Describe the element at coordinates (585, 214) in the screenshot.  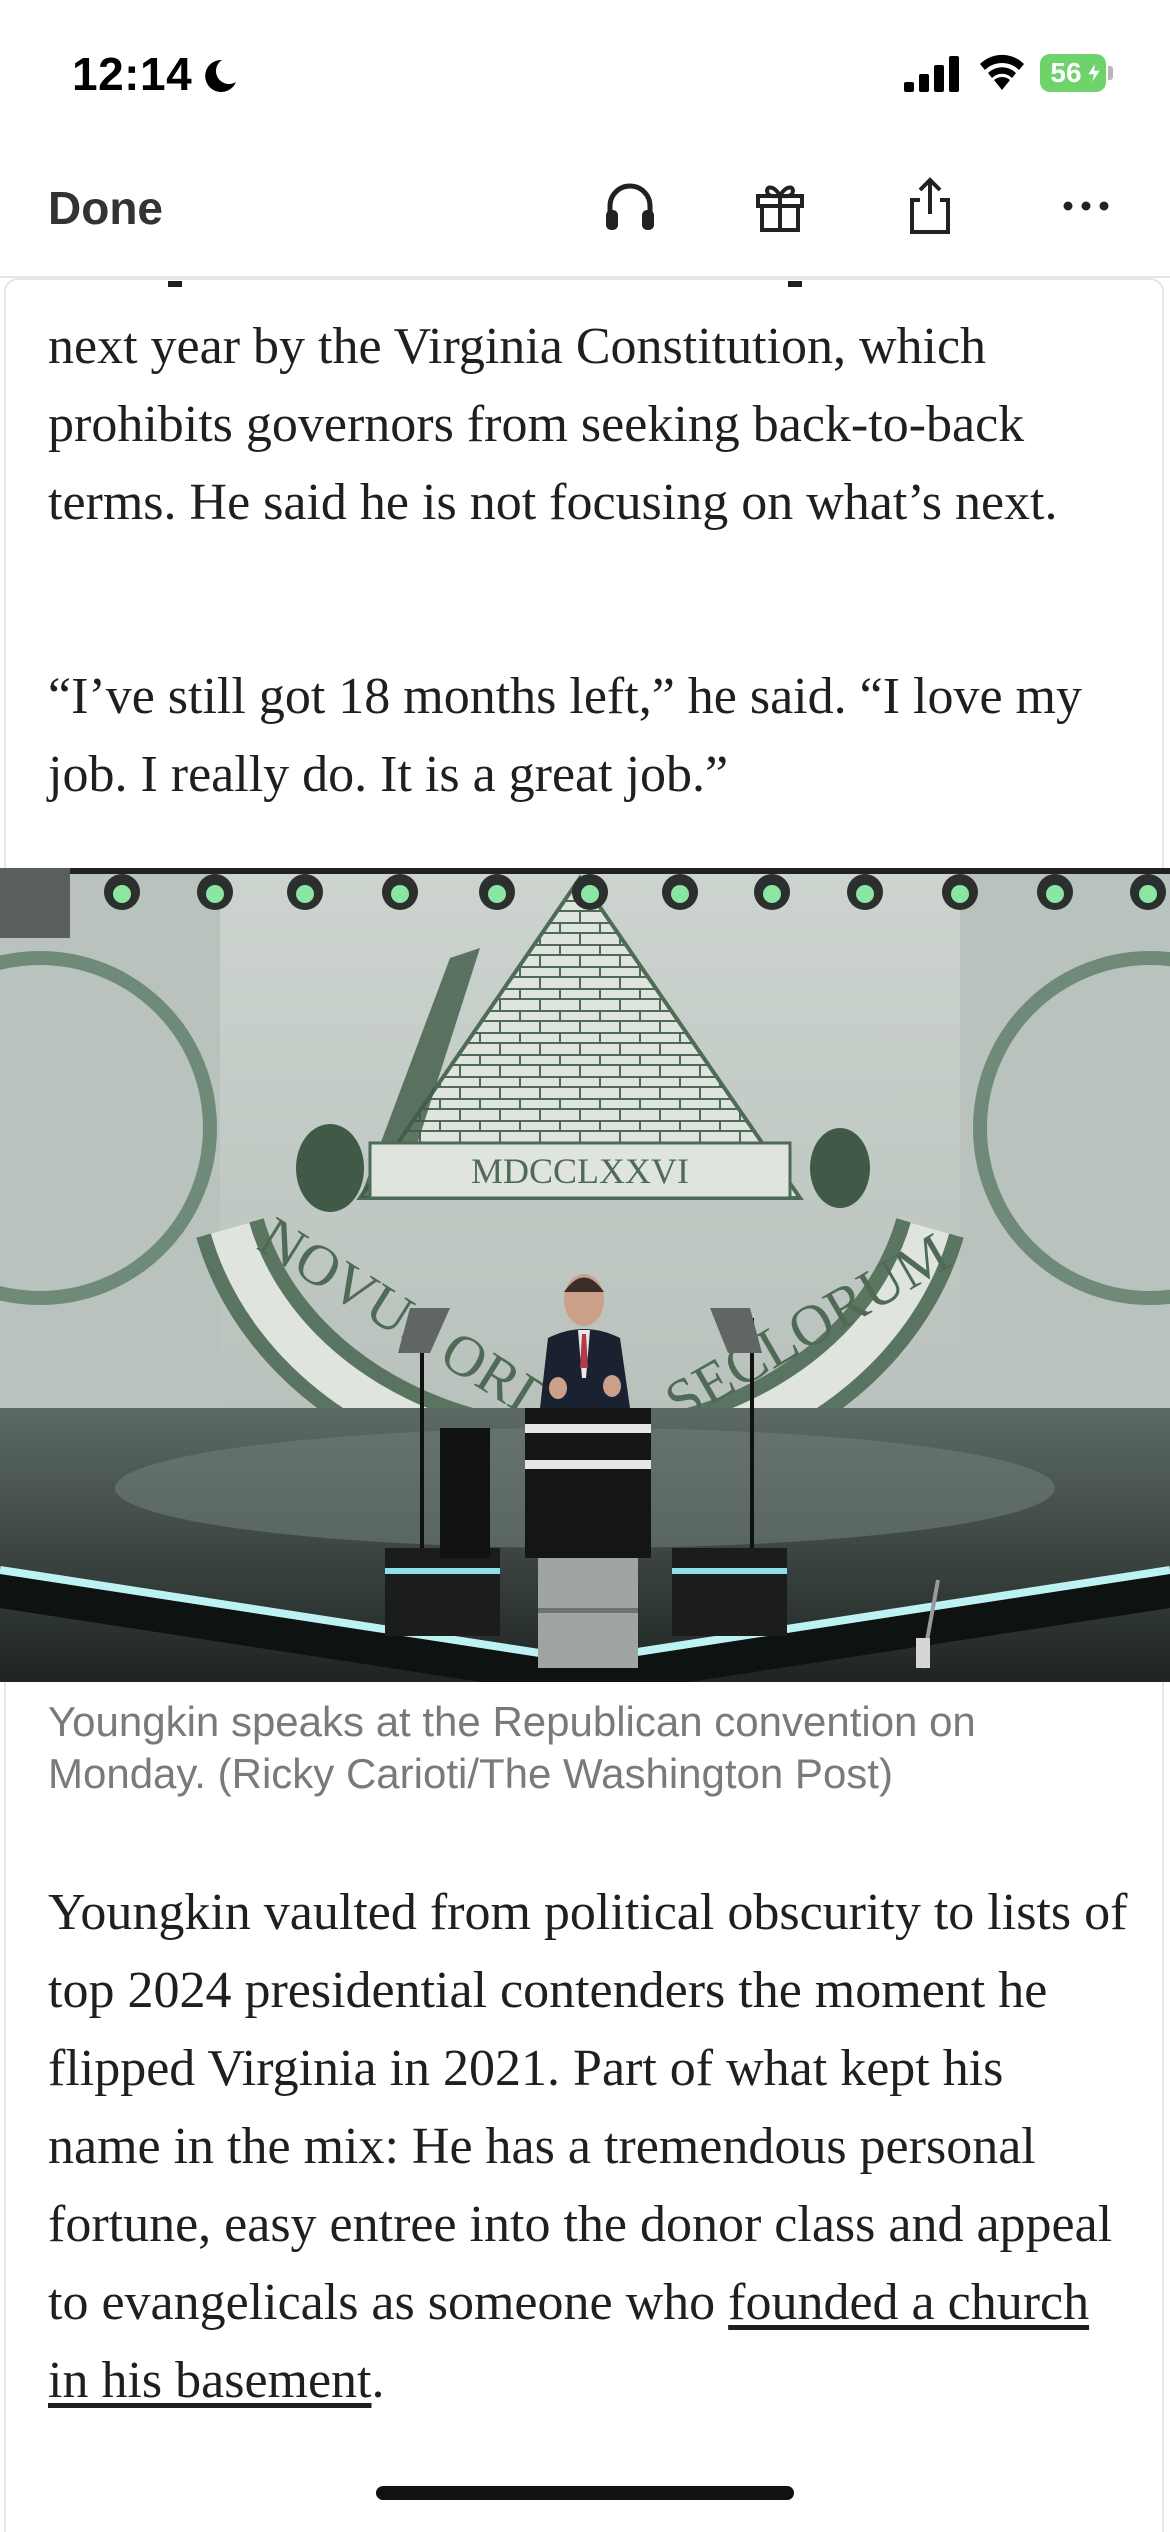
I see `article-toolbar: Done` at that location.